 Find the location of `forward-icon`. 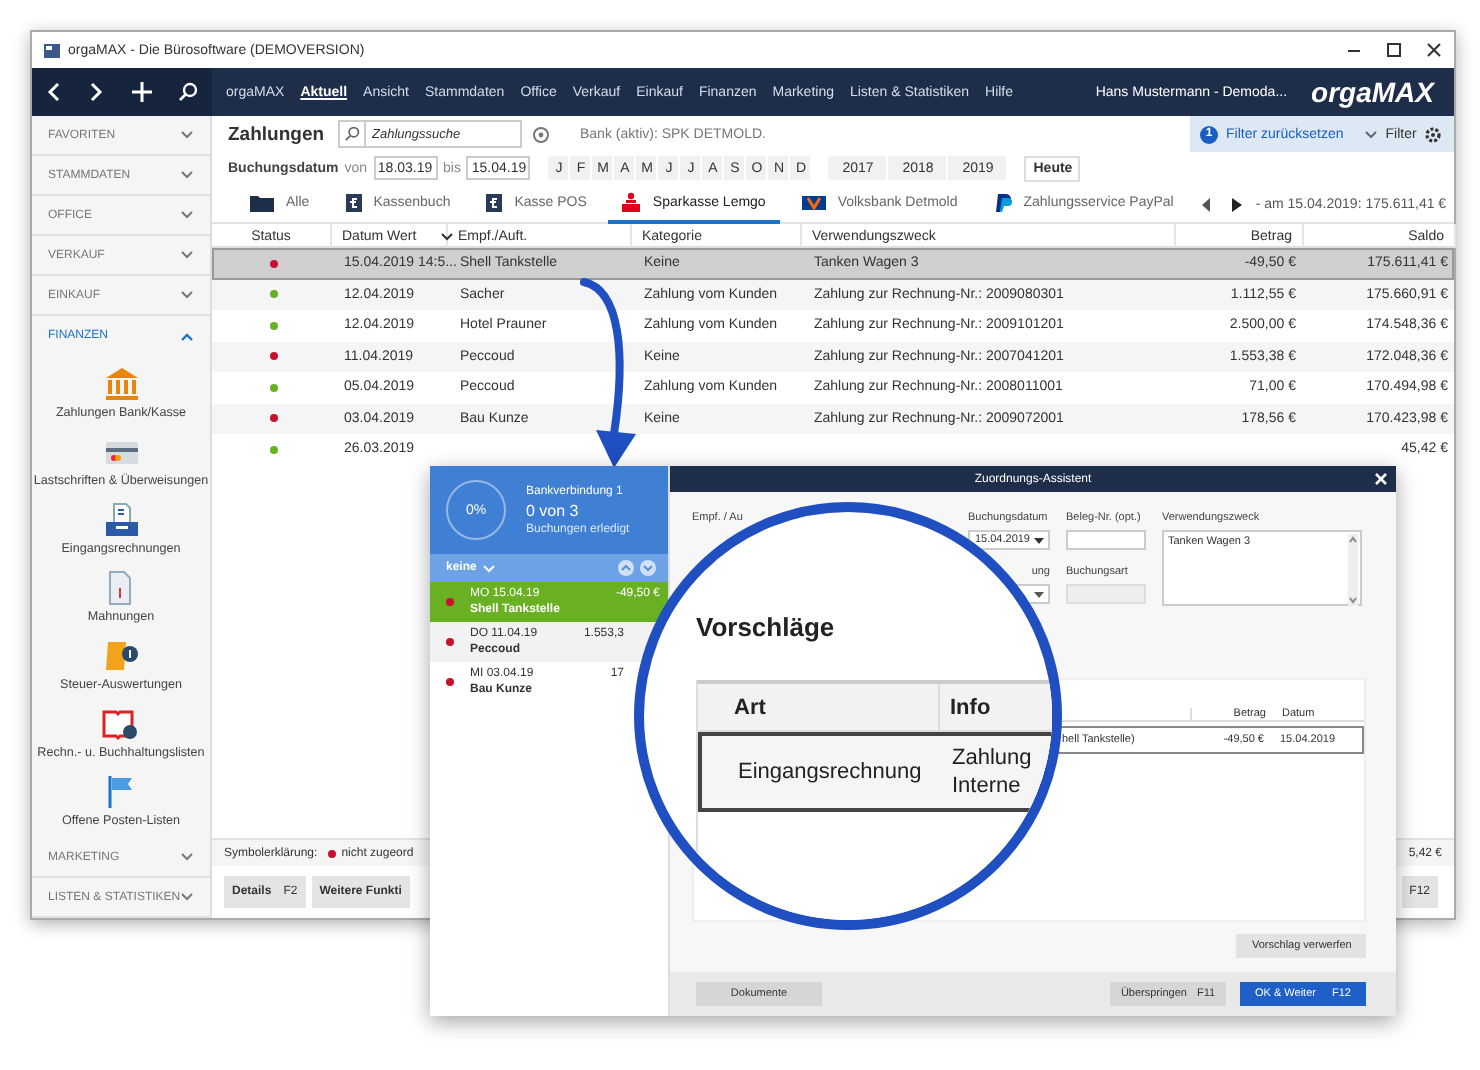

forward-icon is located at coordinates (96, 92).